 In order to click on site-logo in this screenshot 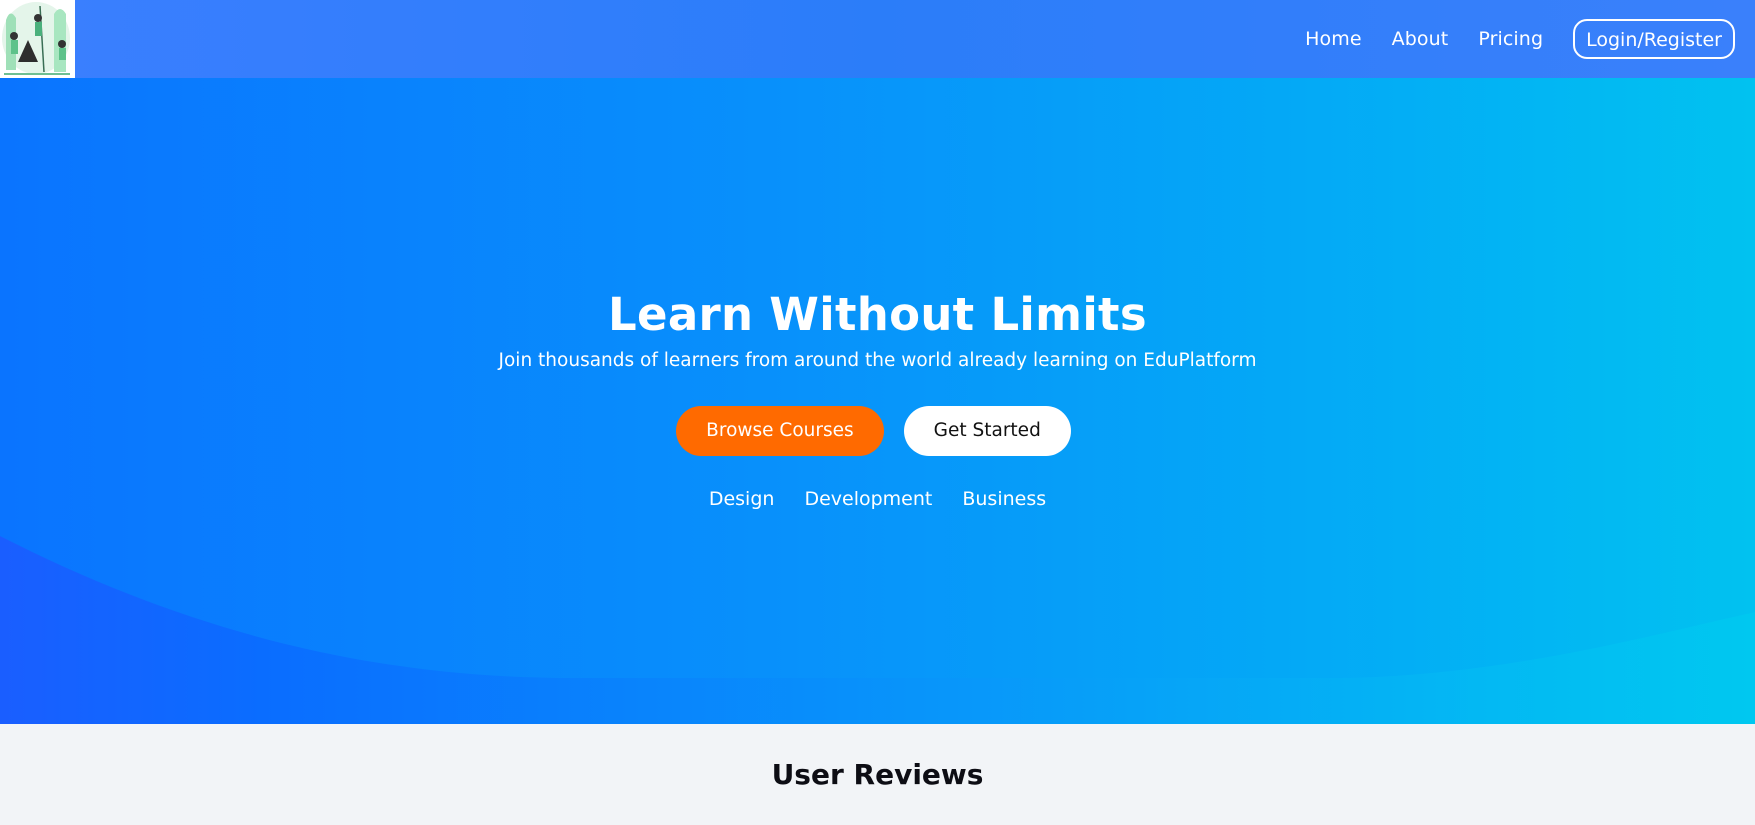, I will do `click(37, 39)`.